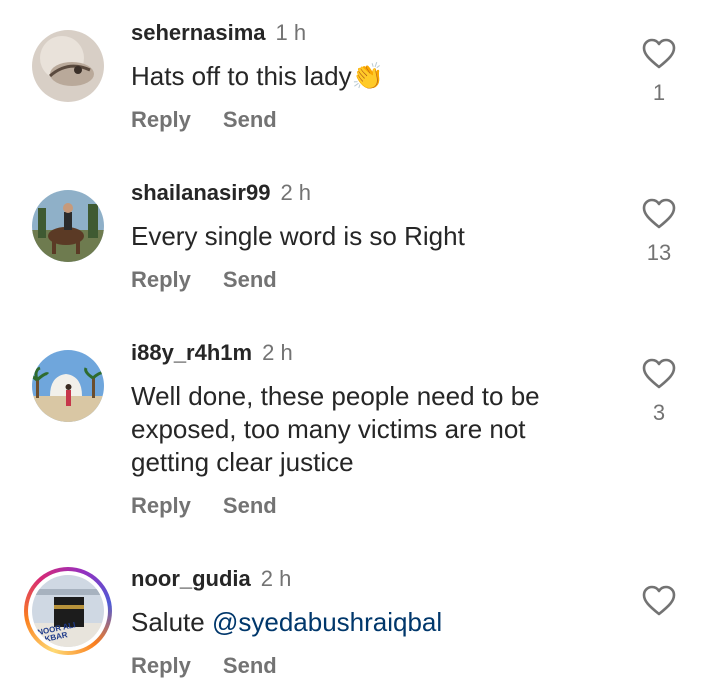  I want to click on comment-text-line: getting clear justice, so click(242, 462).